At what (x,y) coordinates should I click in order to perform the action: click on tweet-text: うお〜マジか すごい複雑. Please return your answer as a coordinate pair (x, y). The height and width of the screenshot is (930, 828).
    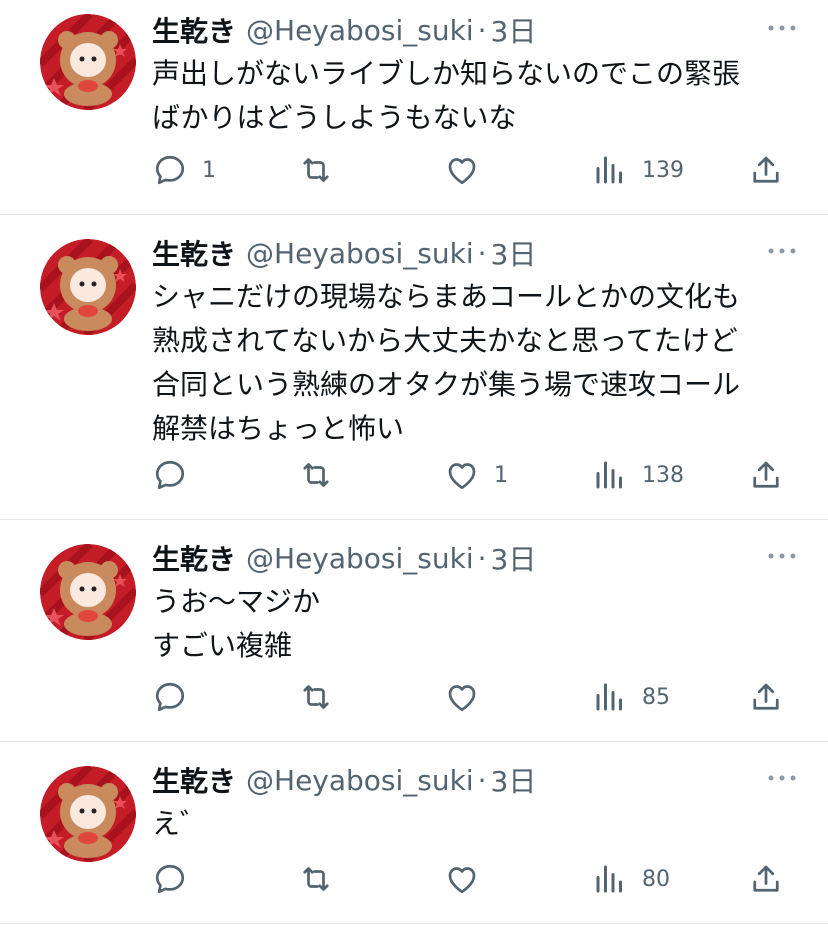
    Looking at the image, I should click on (475, 624).